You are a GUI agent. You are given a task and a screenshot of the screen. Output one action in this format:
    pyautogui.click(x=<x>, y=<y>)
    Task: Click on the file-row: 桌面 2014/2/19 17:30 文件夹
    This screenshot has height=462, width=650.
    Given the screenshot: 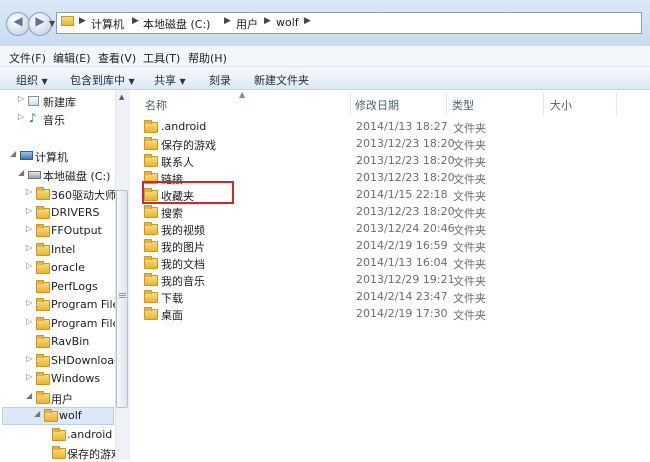 What is the action you would take?
    pyautogui.click(x=390, y=314)
    